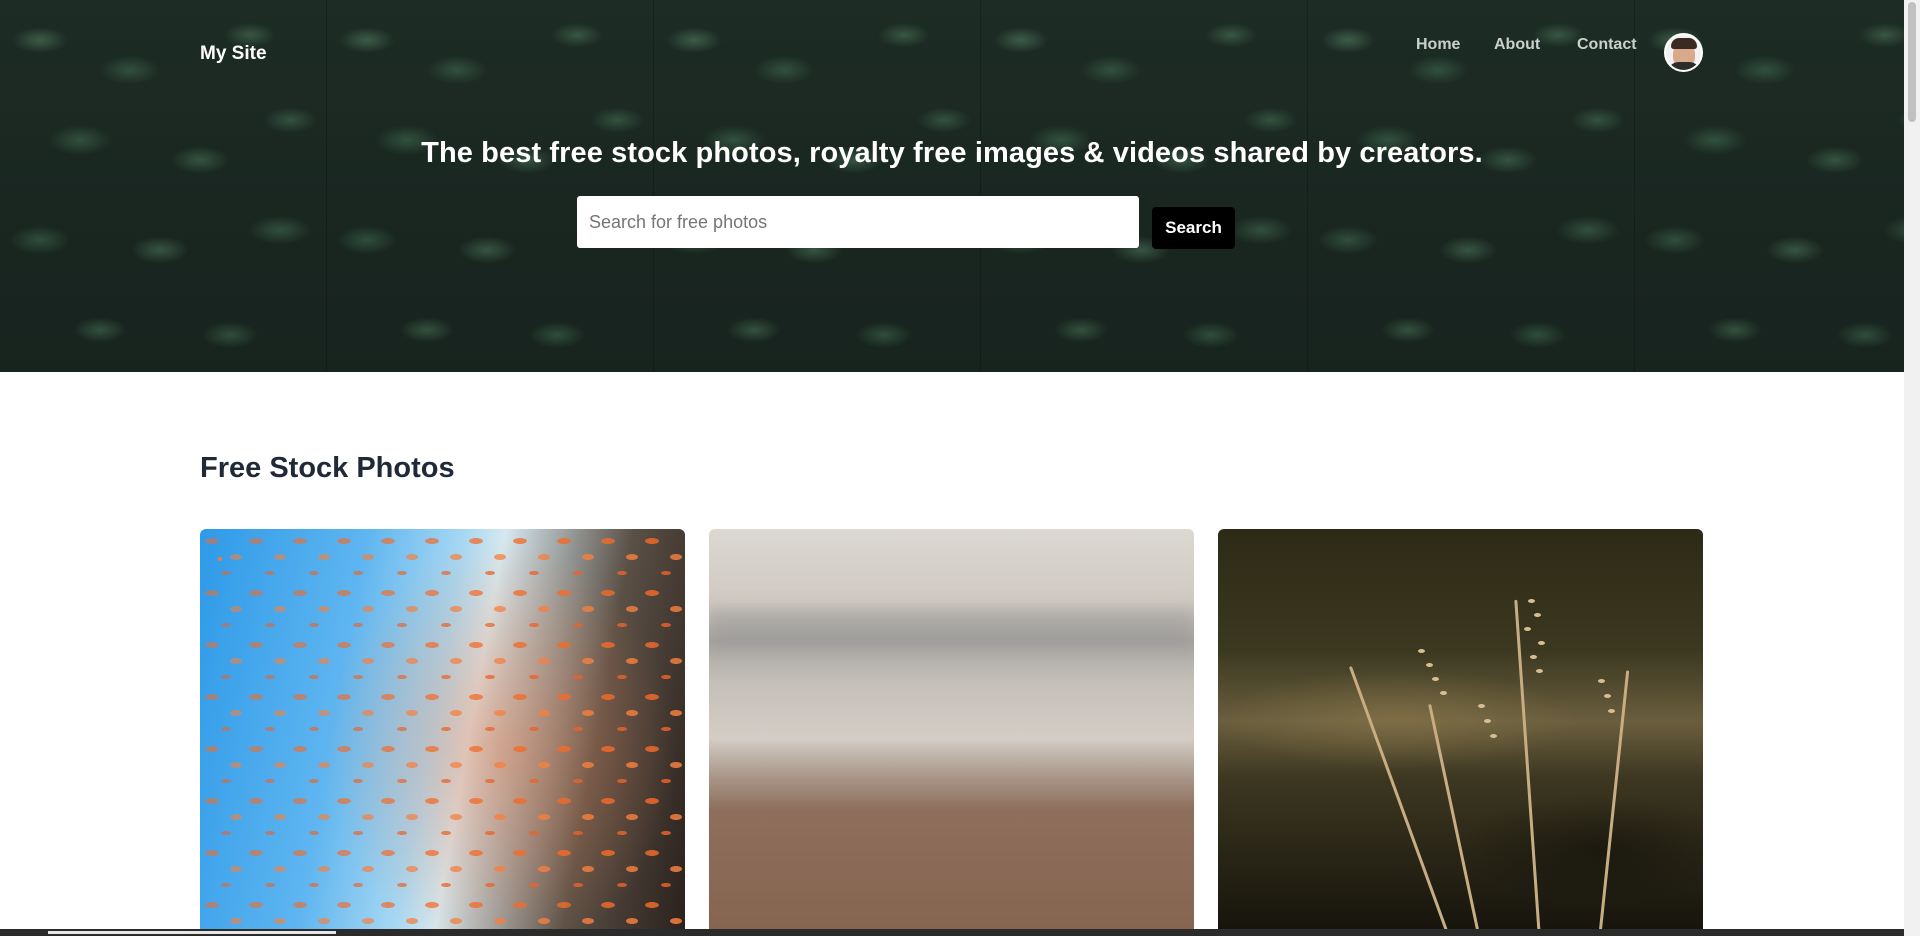 The image size is (1920, 936). I want to click on photo-card-grass, so click(1460, 730).